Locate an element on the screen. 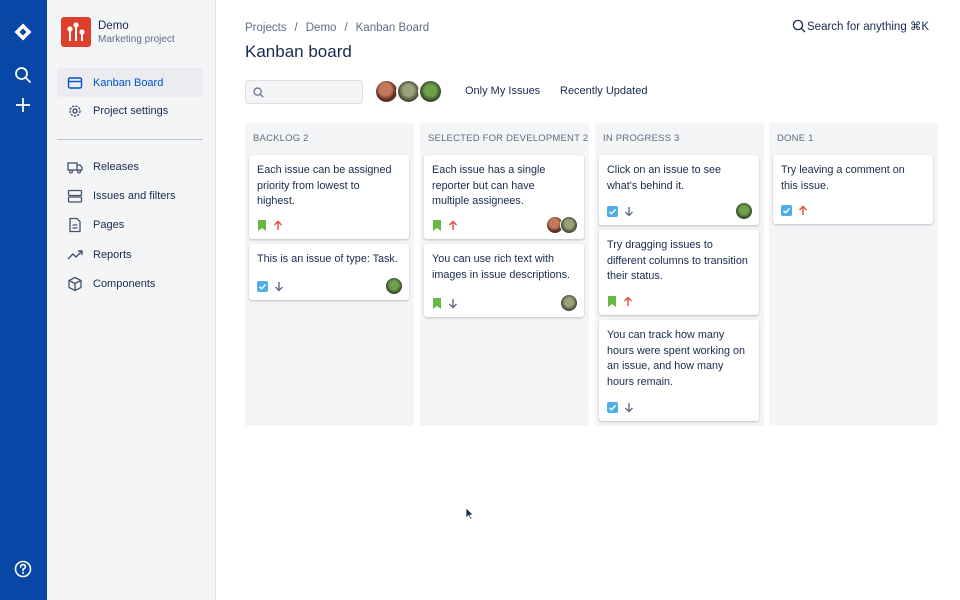 The image size is (960, 600). box-icon is located at coordinates (75, 283).